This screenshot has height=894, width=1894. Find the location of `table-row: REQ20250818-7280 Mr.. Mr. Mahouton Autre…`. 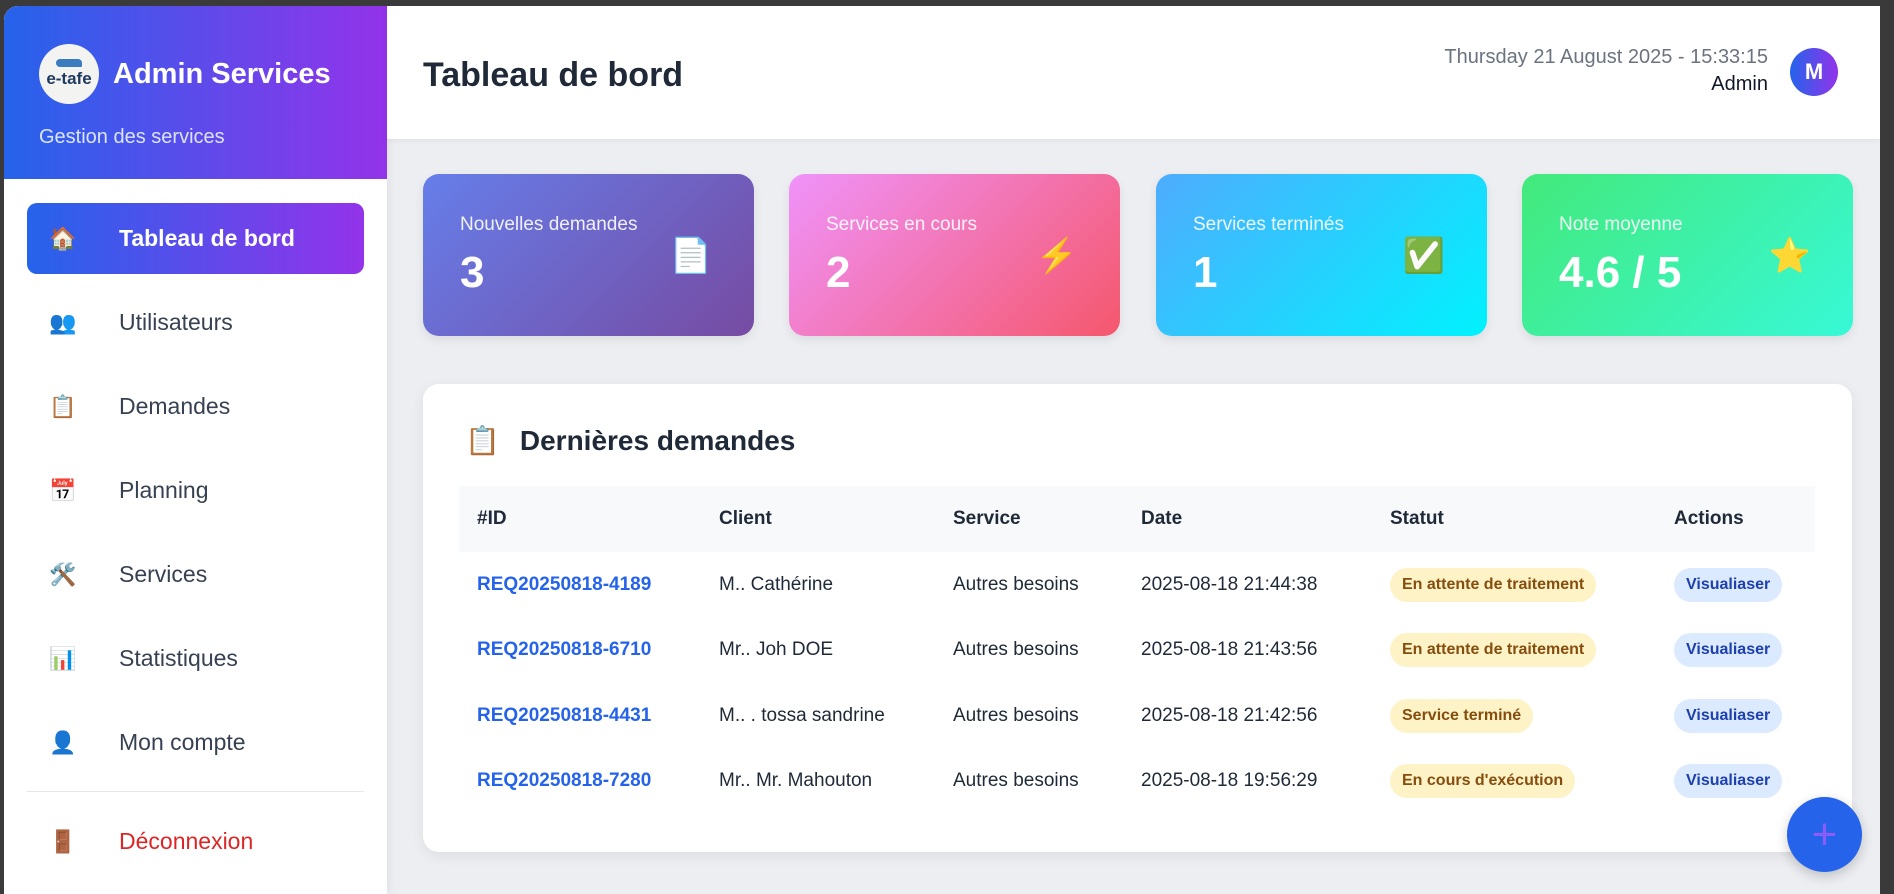

table-row: REQ20250818-7280 Mr.. Mr. Mahouton Autre… is located at coordinates (1137, 782).